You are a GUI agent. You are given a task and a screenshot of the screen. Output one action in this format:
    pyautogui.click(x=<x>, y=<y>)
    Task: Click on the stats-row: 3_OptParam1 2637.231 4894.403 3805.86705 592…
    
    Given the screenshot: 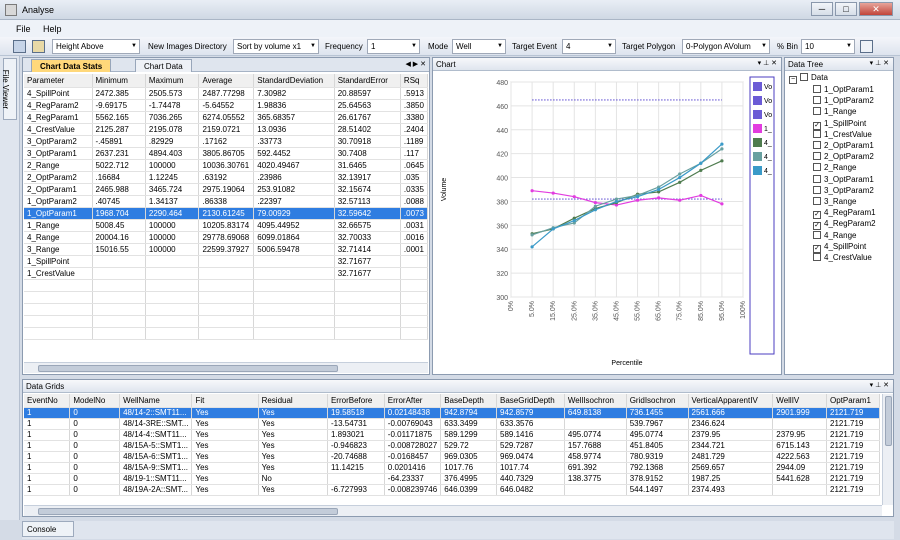 What is the action you would take?
    pyautogui.click(x=226, y=153)
    